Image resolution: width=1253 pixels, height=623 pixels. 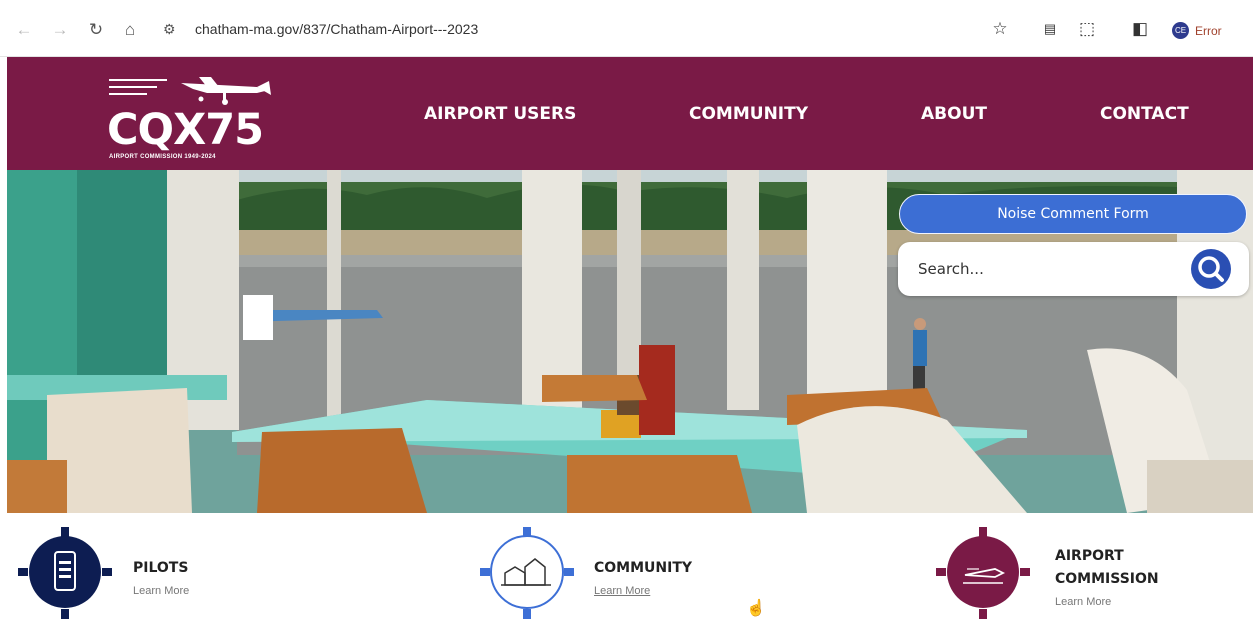 I want to click on quick-link-community: COMMUNITY Learn More, so click(x=627, y=568).